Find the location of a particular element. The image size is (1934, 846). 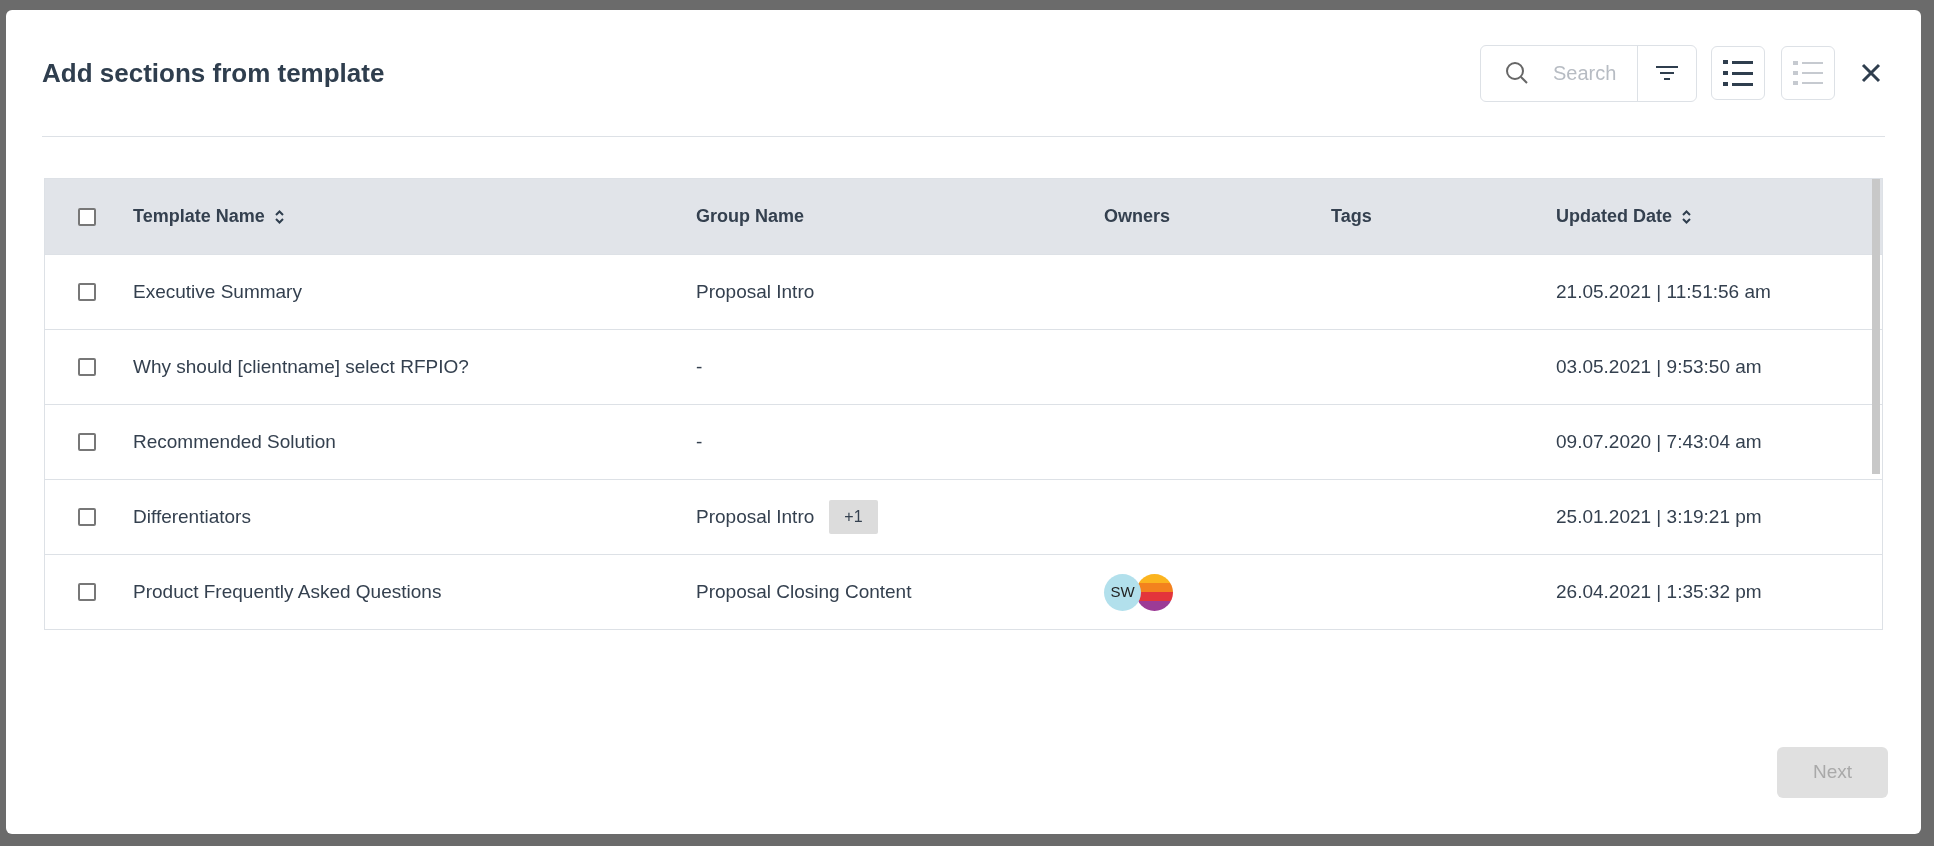

bulleted-list-button is located at coordinates (1738, 73).